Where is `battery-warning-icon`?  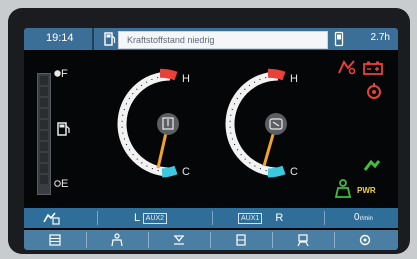 battery-warning-icon is located at coordinates (373, 68).